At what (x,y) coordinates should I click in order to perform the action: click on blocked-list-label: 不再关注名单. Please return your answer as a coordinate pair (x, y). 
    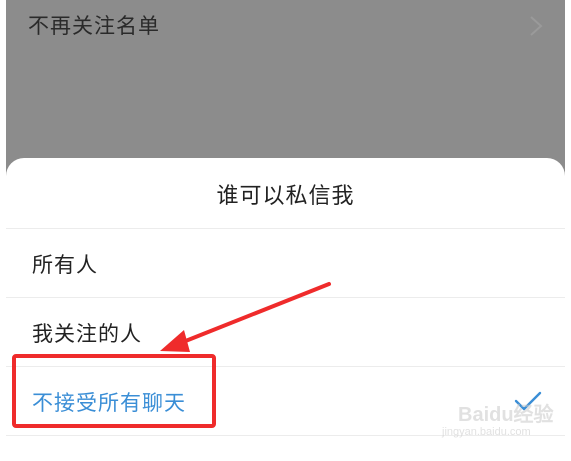
    Looking at the image, I should click on (94, 26).